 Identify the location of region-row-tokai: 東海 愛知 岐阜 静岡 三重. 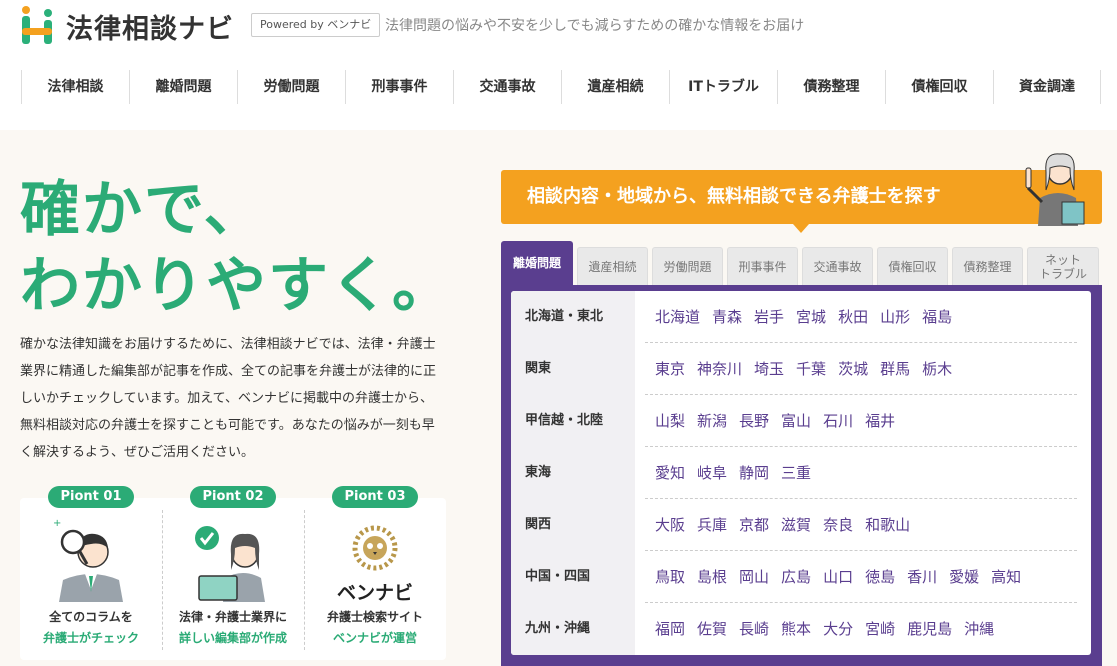
(801, 473).